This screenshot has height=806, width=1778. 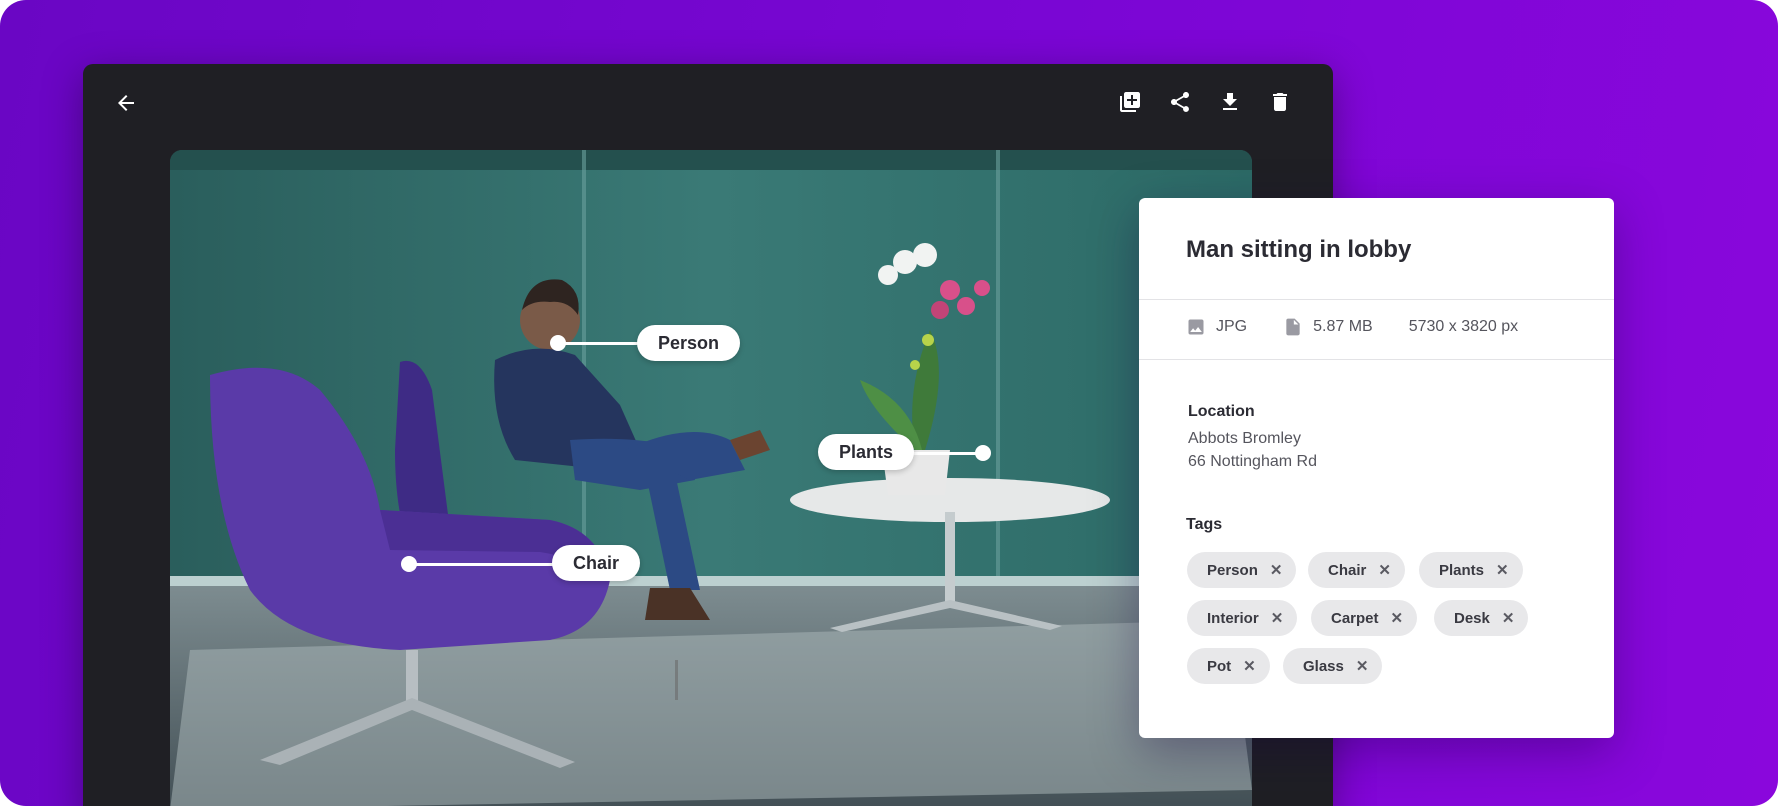 I want to click on image-title: Man sitting in lobby, so click(x=1299, y=249).